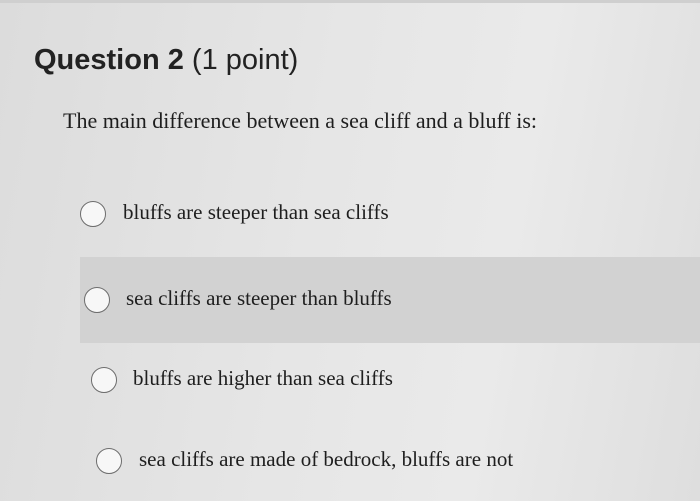 This screenshot has width=700, height=501. I want to click on question-number: Question 2, so click(109, 60).